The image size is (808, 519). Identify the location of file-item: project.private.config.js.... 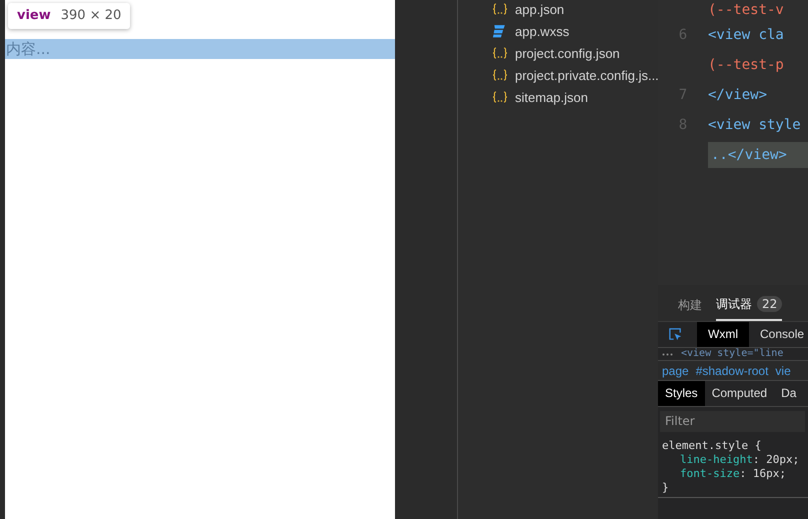
(558, 75).